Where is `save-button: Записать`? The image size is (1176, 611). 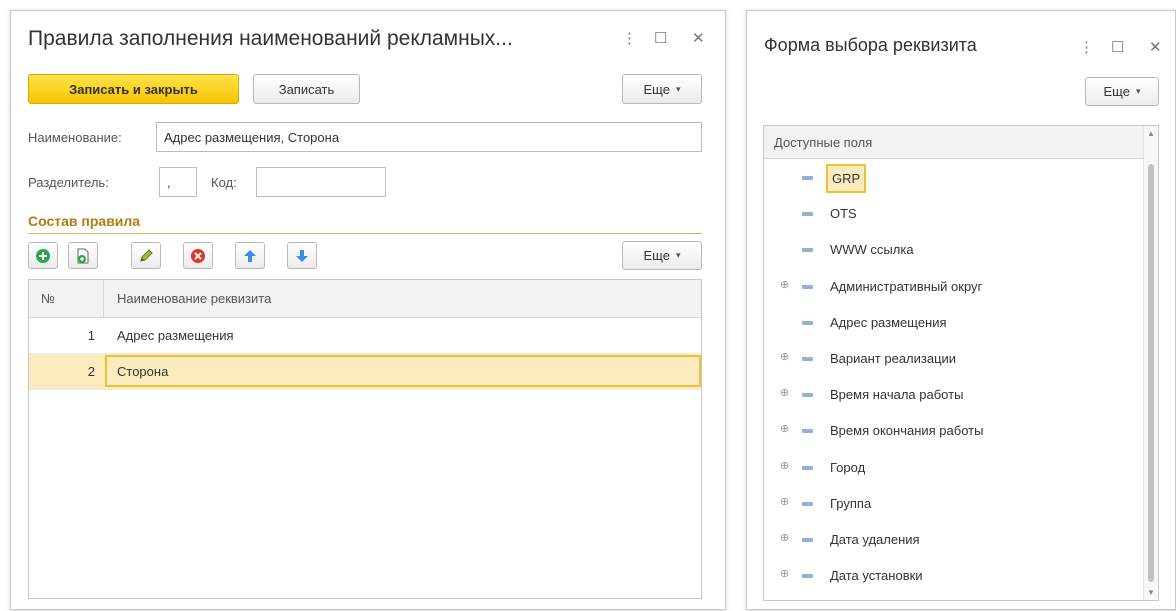
save-button: Записать is located at coordinates (306, 89).